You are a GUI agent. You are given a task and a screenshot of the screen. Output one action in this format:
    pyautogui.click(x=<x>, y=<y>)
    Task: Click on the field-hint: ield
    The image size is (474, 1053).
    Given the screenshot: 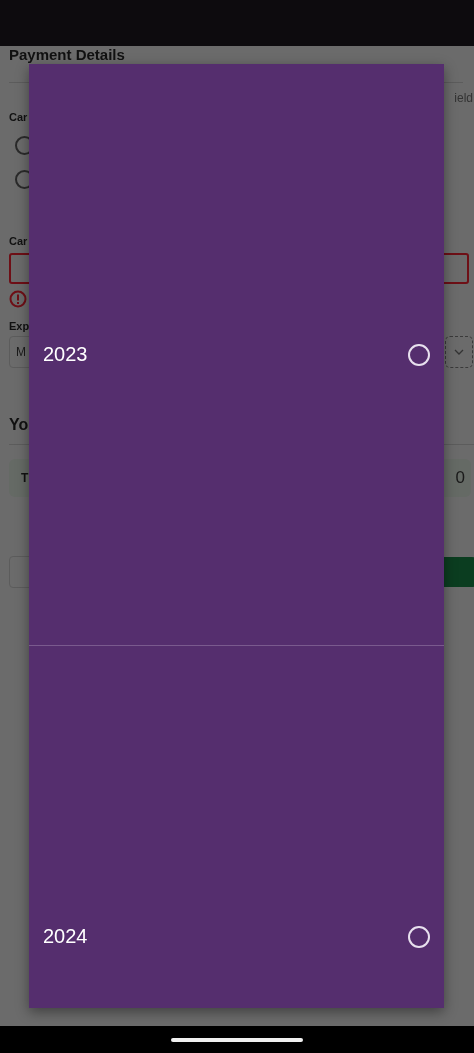 What is the action you would take?
    pyautogui.click(x=463, y=98)
    